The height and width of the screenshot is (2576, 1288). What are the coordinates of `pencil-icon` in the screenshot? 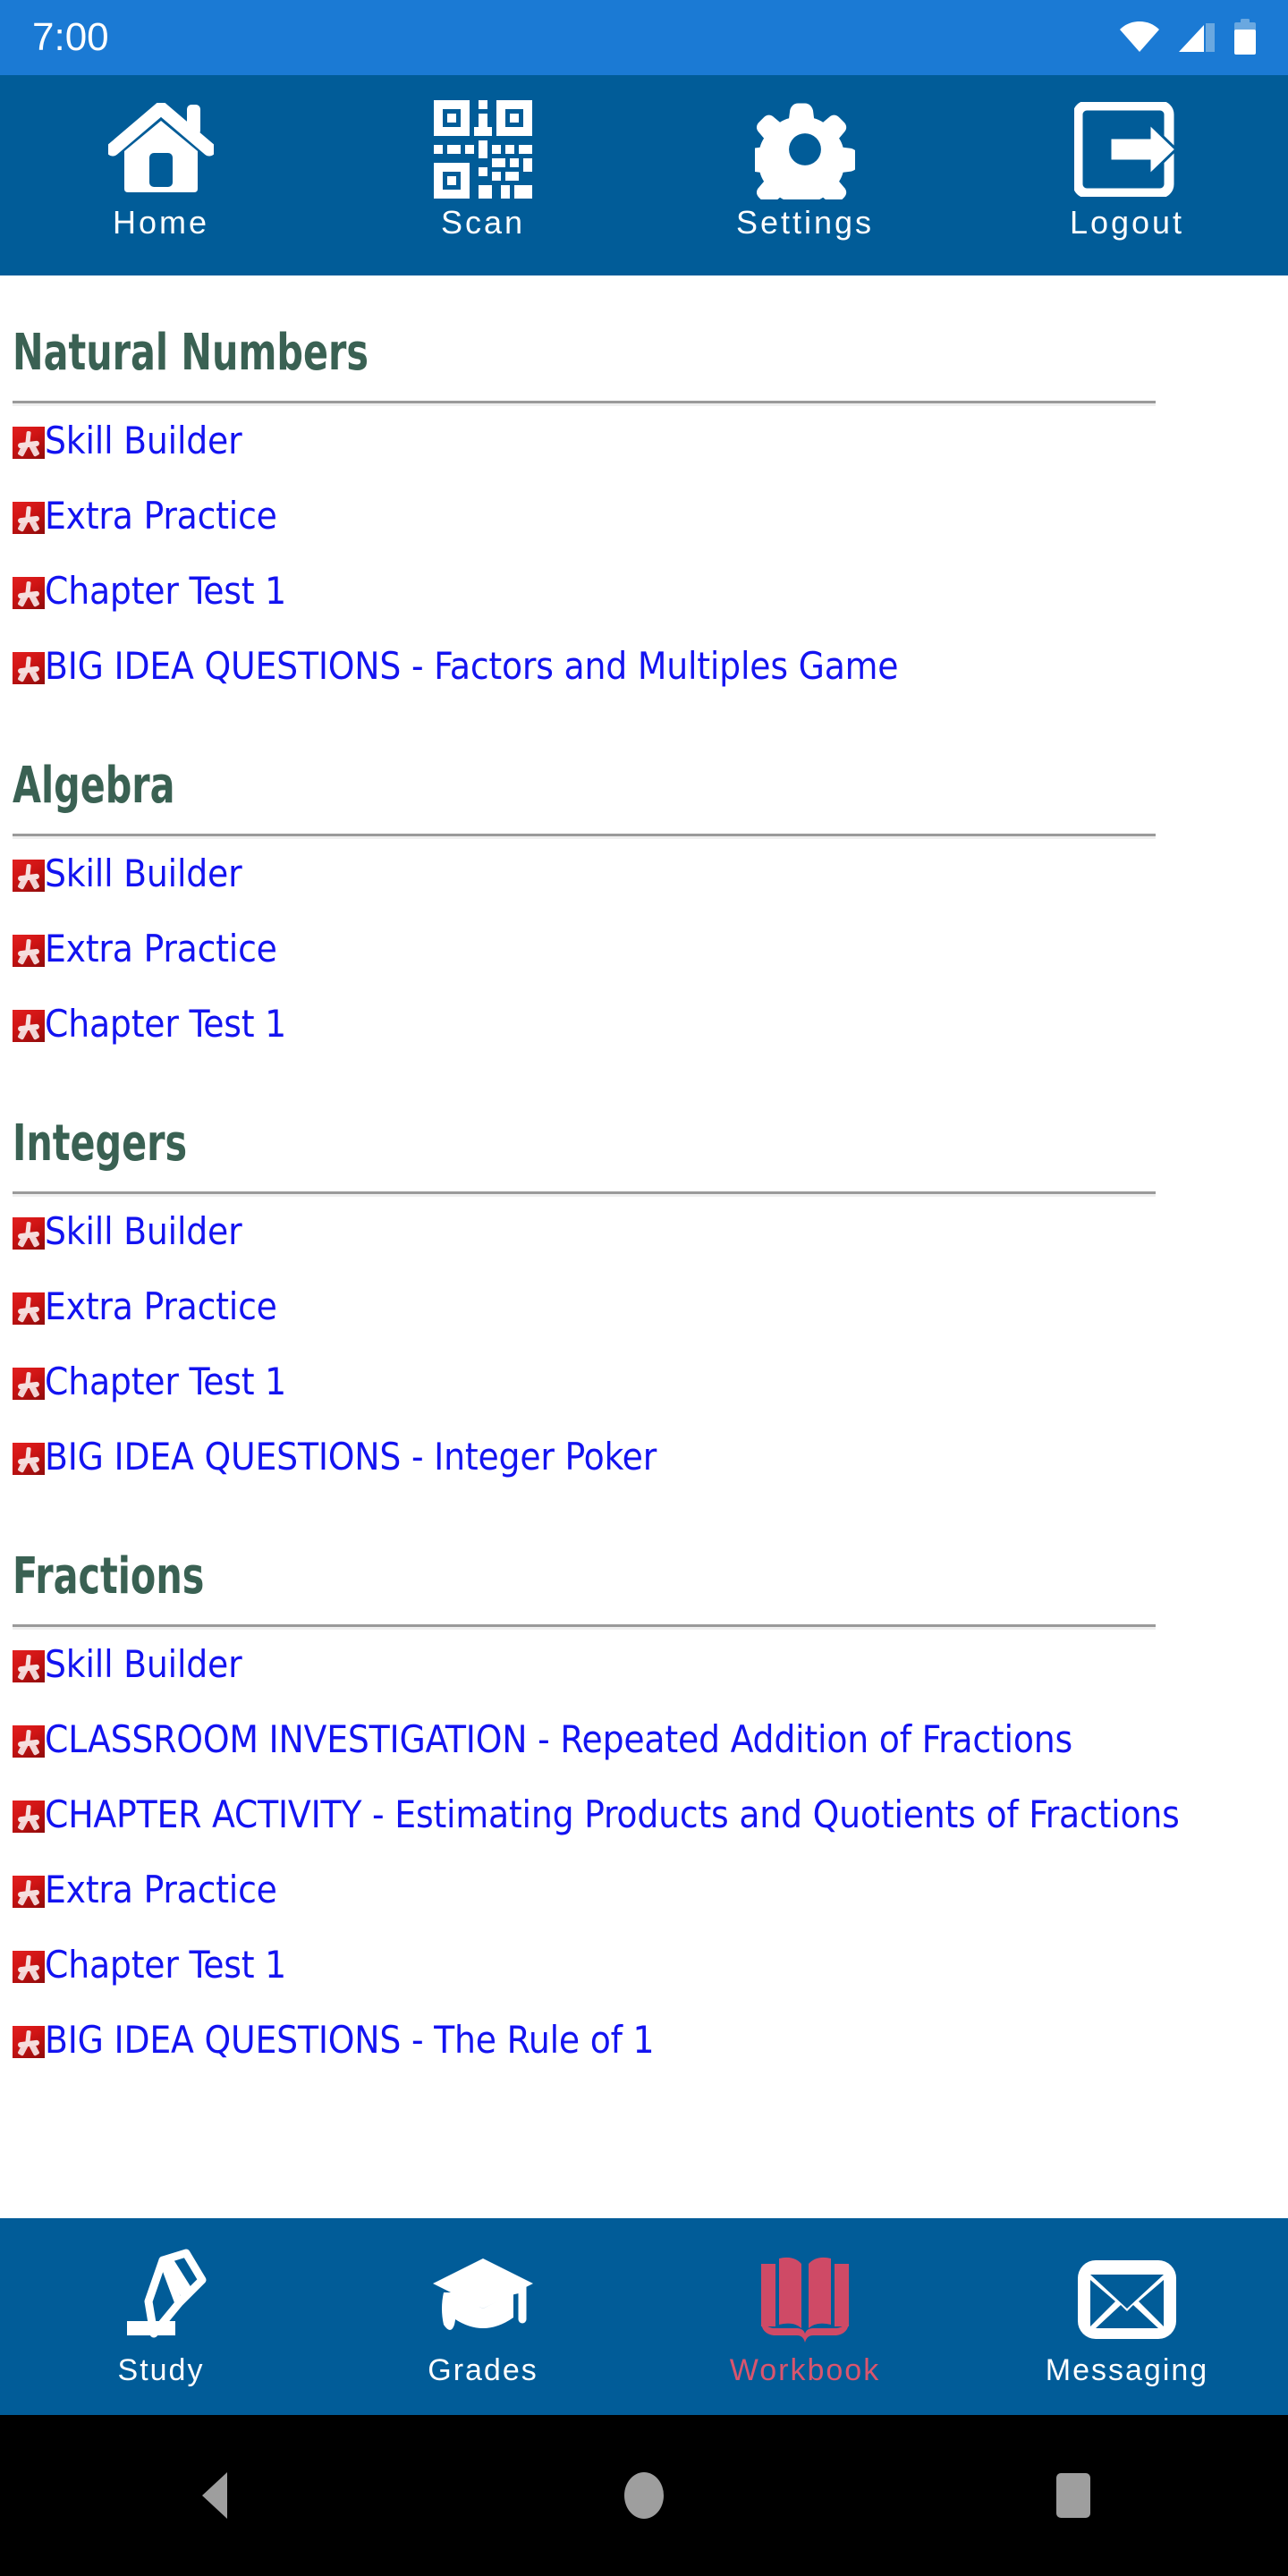 It's located at (161, 2295).